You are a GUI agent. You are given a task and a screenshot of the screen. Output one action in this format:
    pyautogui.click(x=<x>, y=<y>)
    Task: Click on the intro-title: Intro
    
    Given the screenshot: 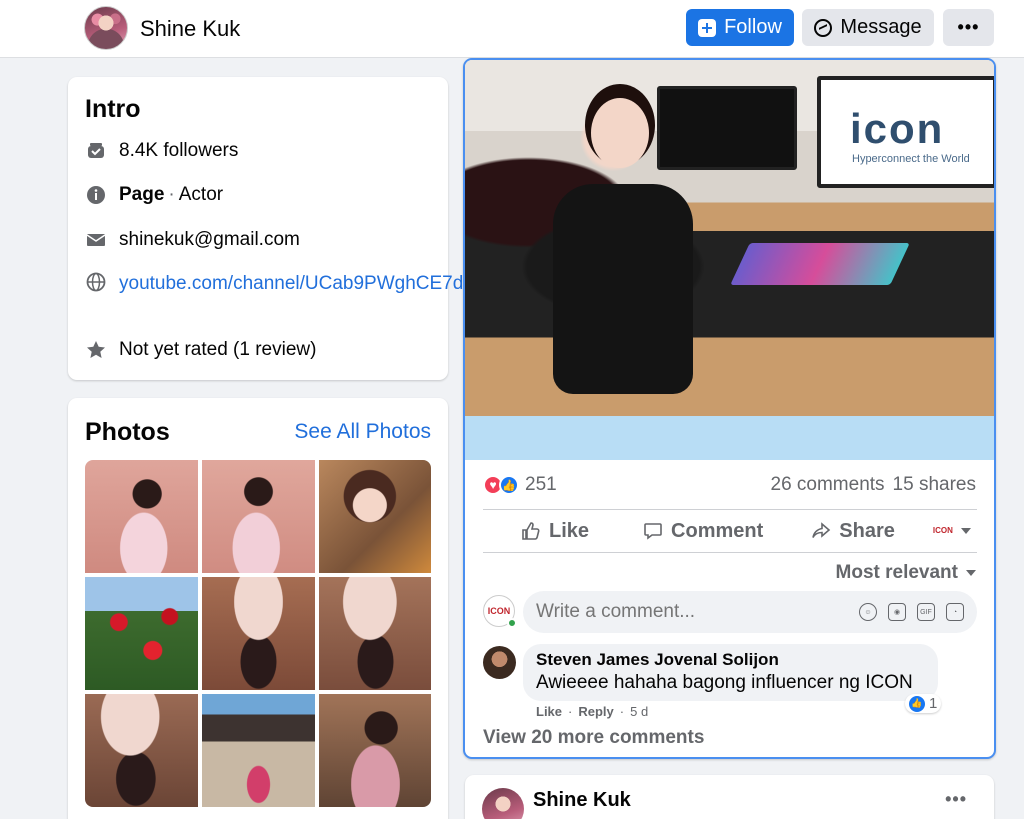 What is the action you would take?
    pyautogui.click(x=113, y=109)
    